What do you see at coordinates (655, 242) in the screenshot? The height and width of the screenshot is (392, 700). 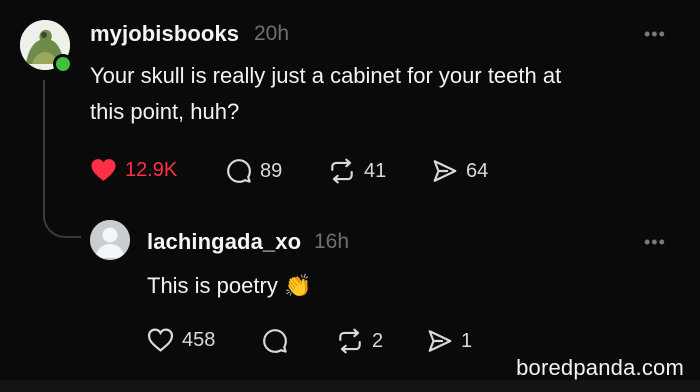 I see `reply-more-options-icon: •••` at bounding box center [655, 242].